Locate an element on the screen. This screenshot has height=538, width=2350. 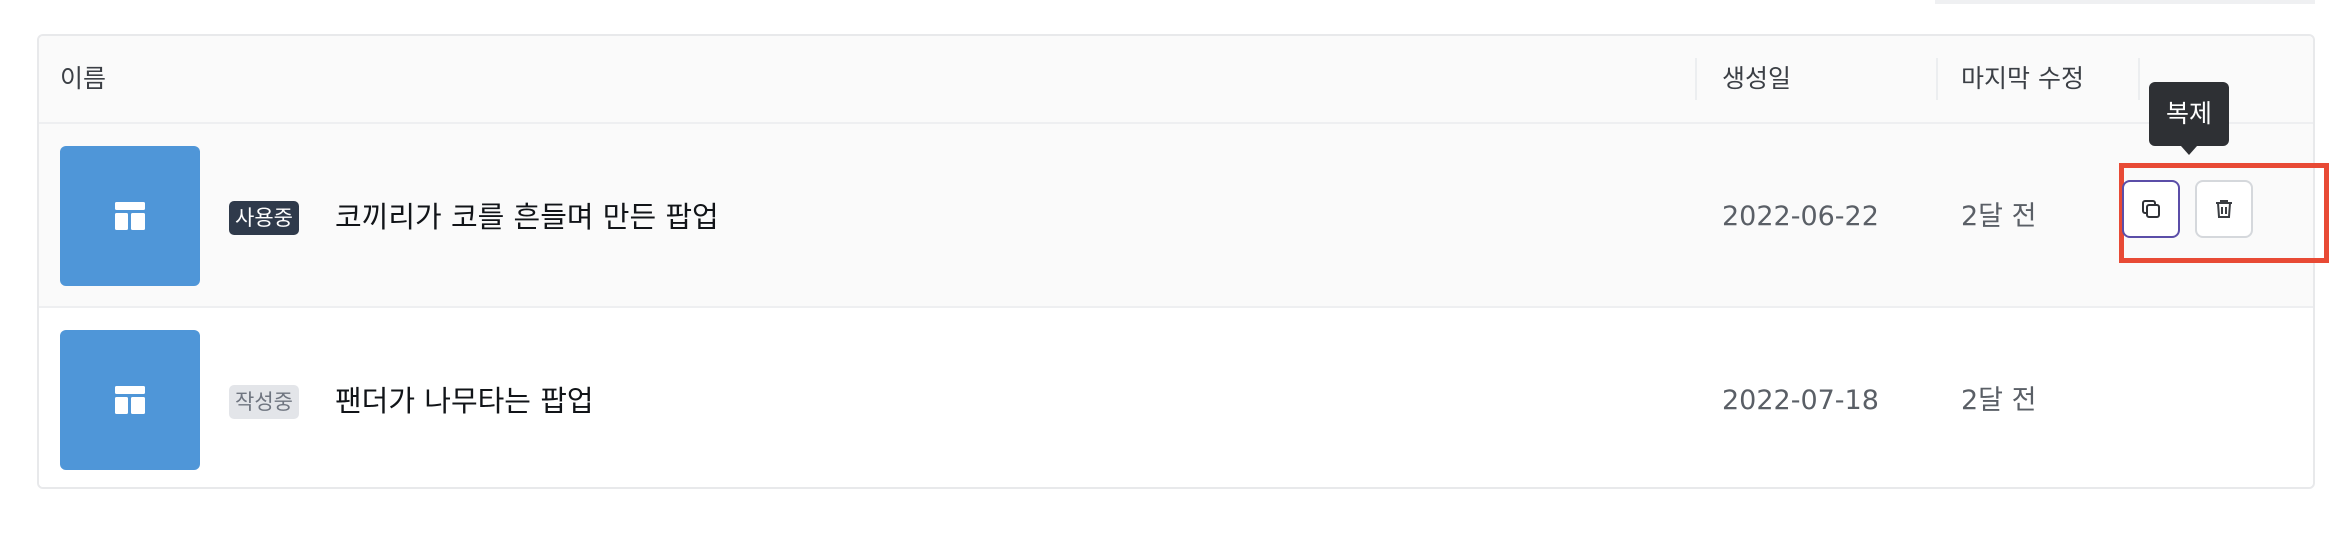
column-header-name: 이름 is located at coordinates (83, 79).